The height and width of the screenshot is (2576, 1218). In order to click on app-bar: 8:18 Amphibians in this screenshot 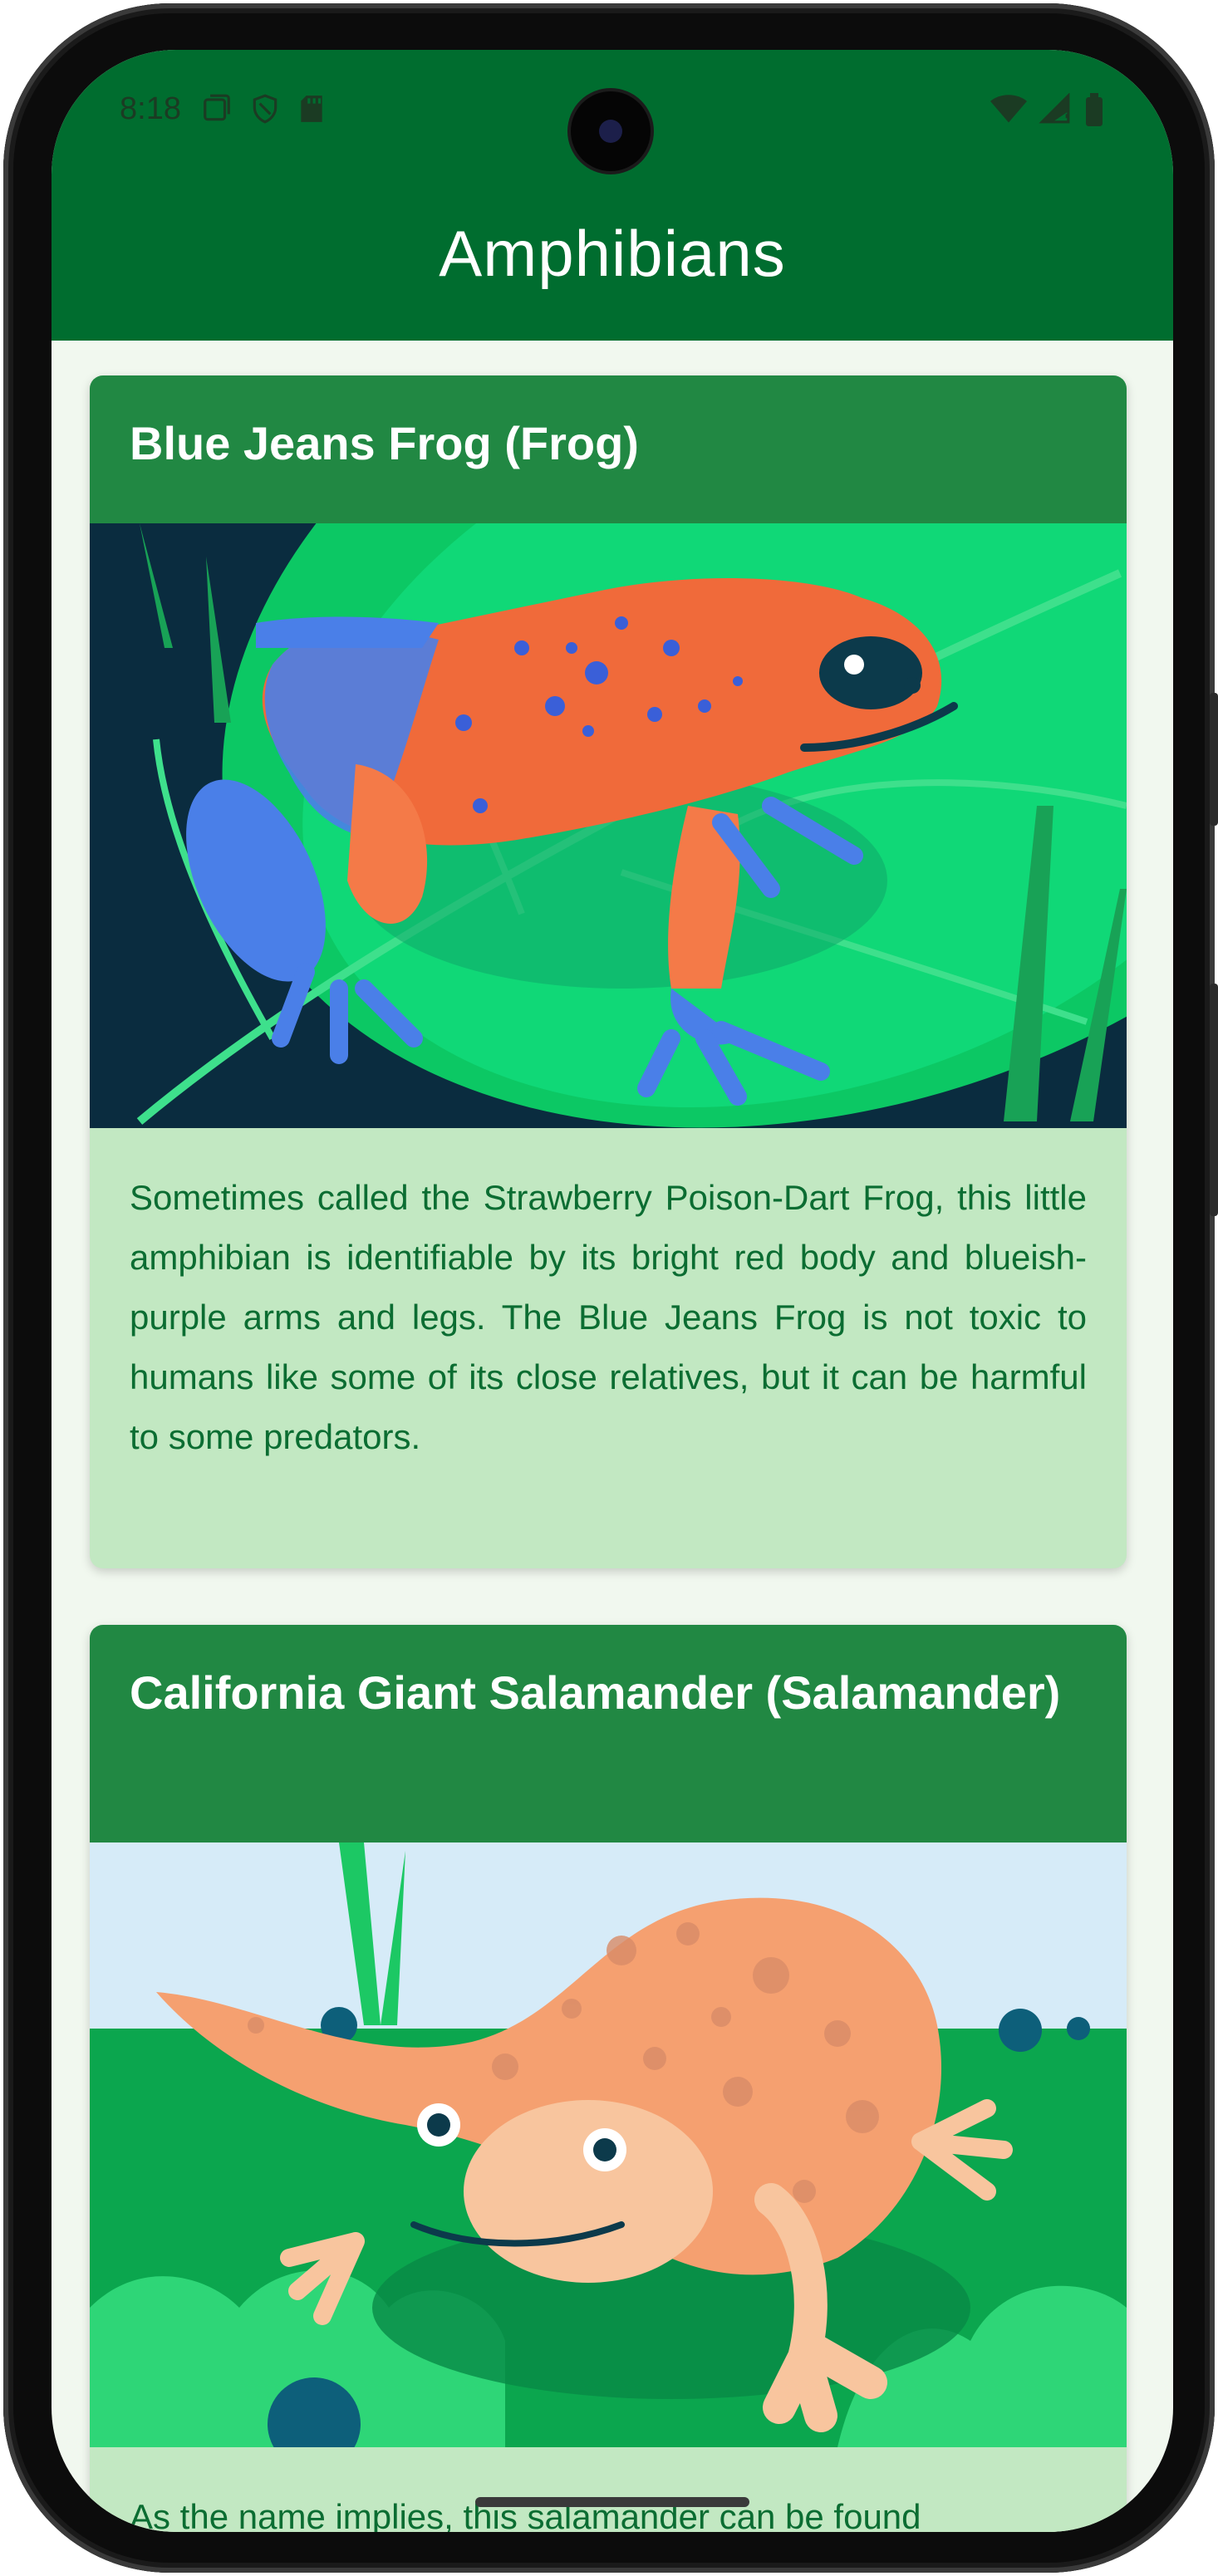, I will do `click(612, 195)`.